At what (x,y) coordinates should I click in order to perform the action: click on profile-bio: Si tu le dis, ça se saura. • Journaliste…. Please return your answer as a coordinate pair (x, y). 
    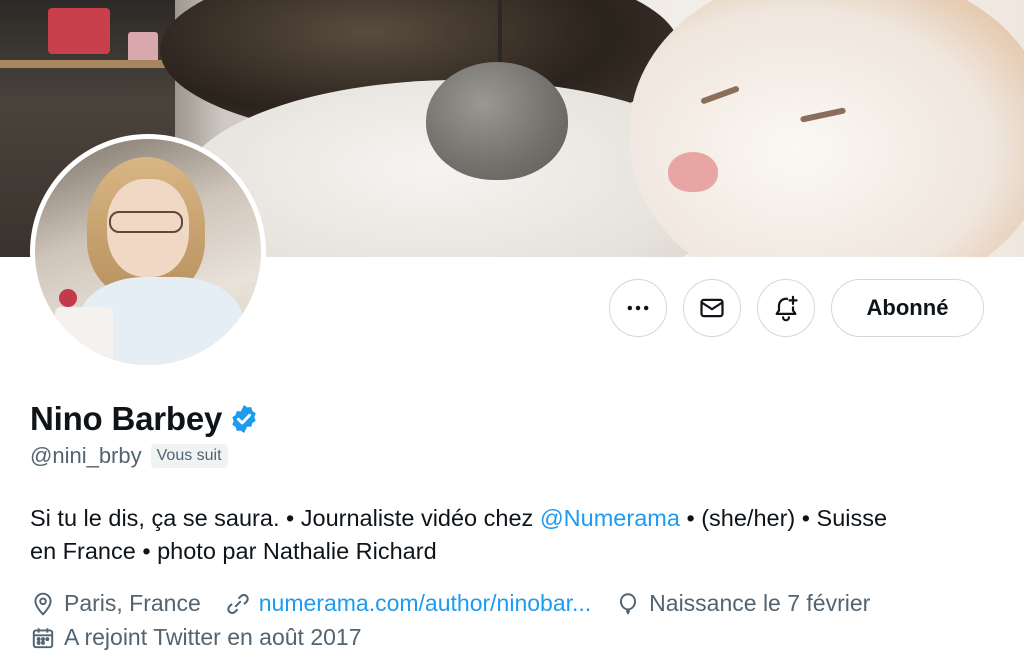
    Looking at the image, I should click on (510, 535).